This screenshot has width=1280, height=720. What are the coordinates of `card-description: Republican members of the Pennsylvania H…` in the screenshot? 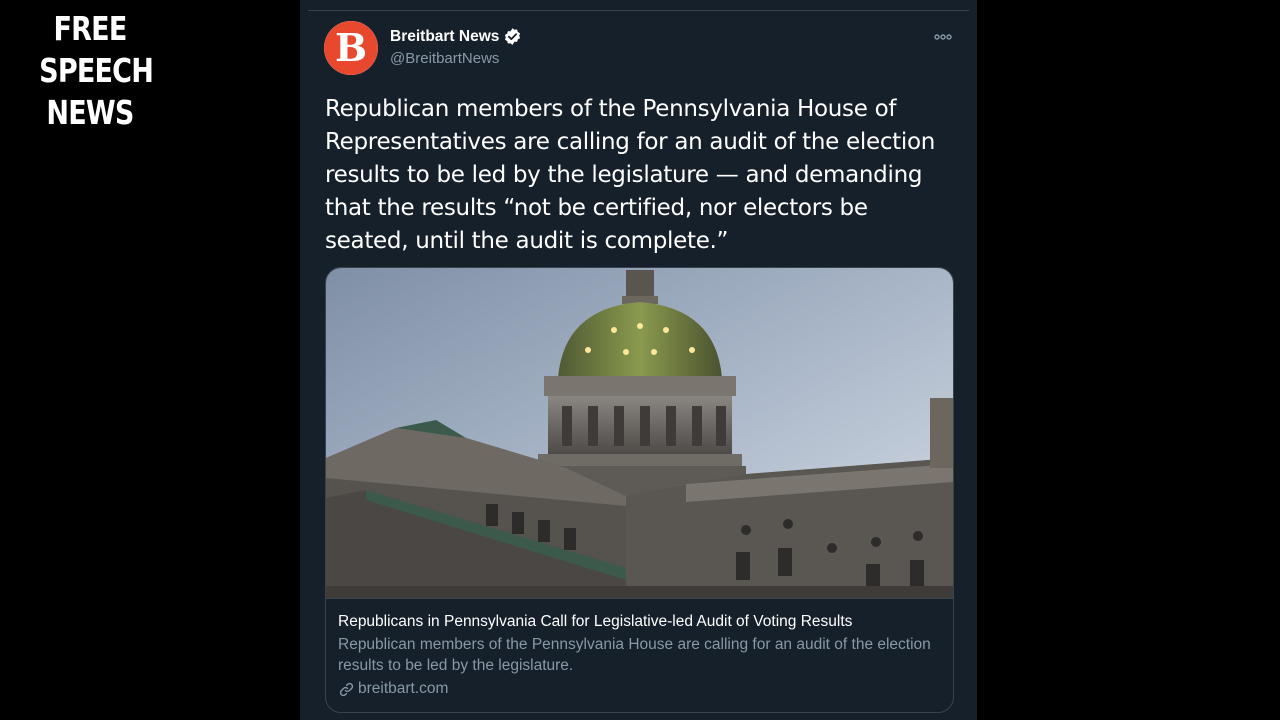 It's located at (634, 655).